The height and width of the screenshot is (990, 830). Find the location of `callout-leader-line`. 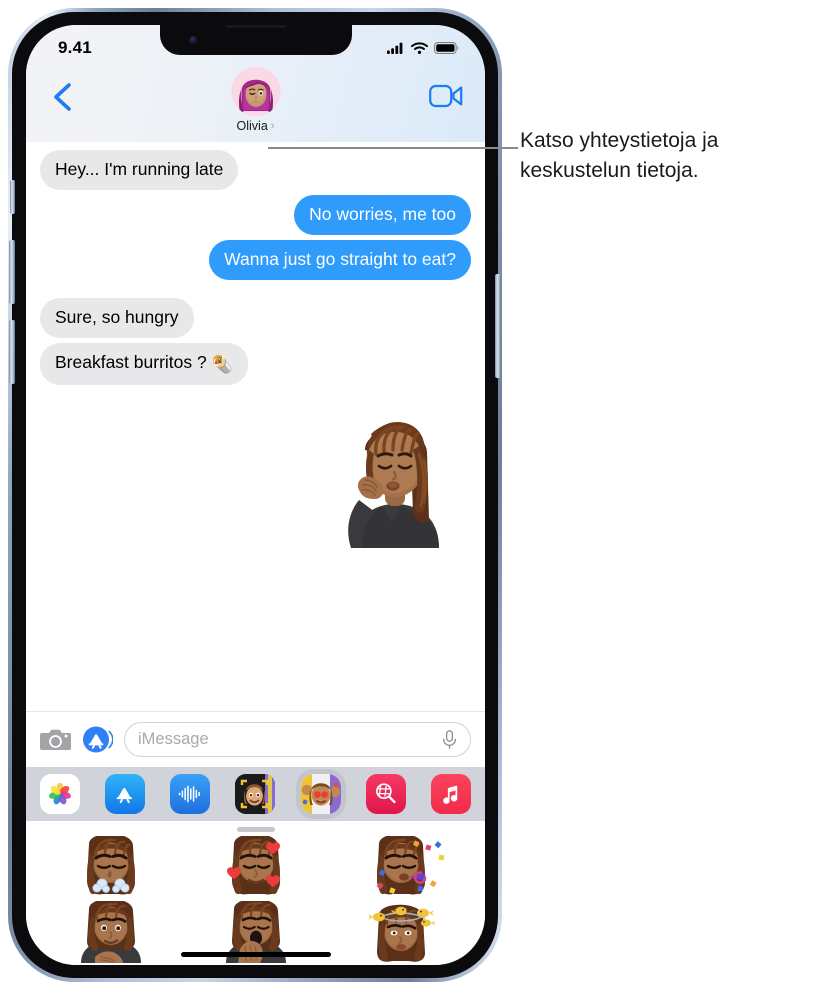

callout-leader-line is located at coordinates (393, 148).